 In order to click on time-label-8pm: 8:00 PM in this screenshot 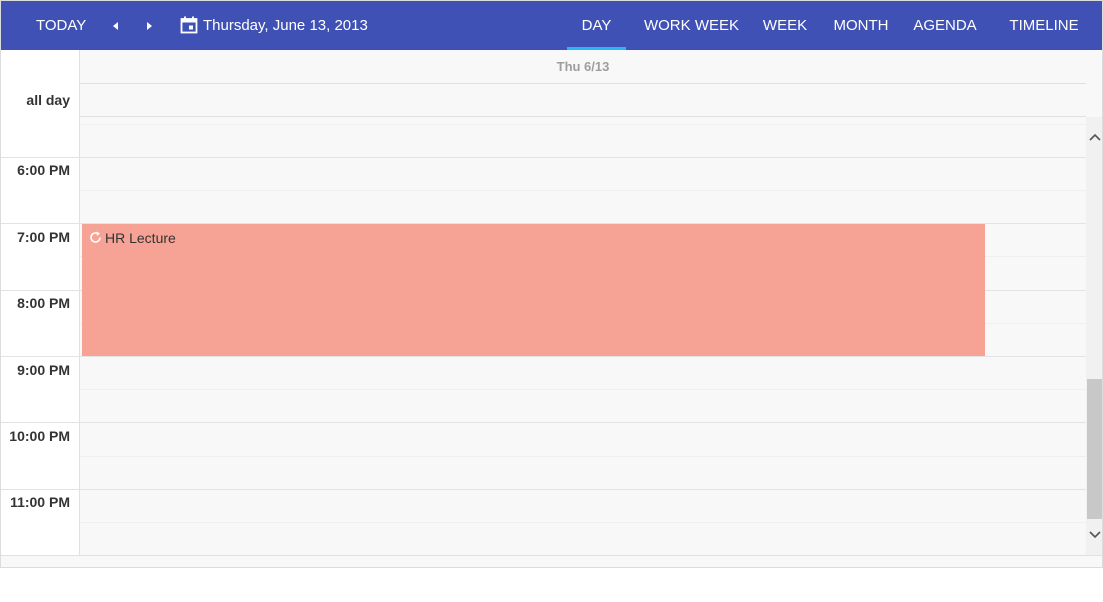, I will do `click(43, 303)`.